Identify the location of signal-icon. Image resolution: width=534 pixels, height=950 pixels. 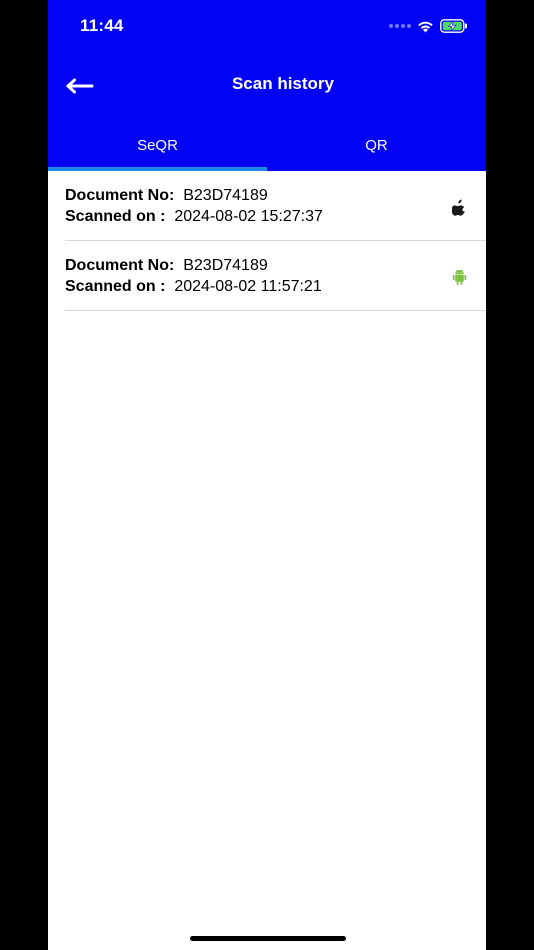
(400, 26).